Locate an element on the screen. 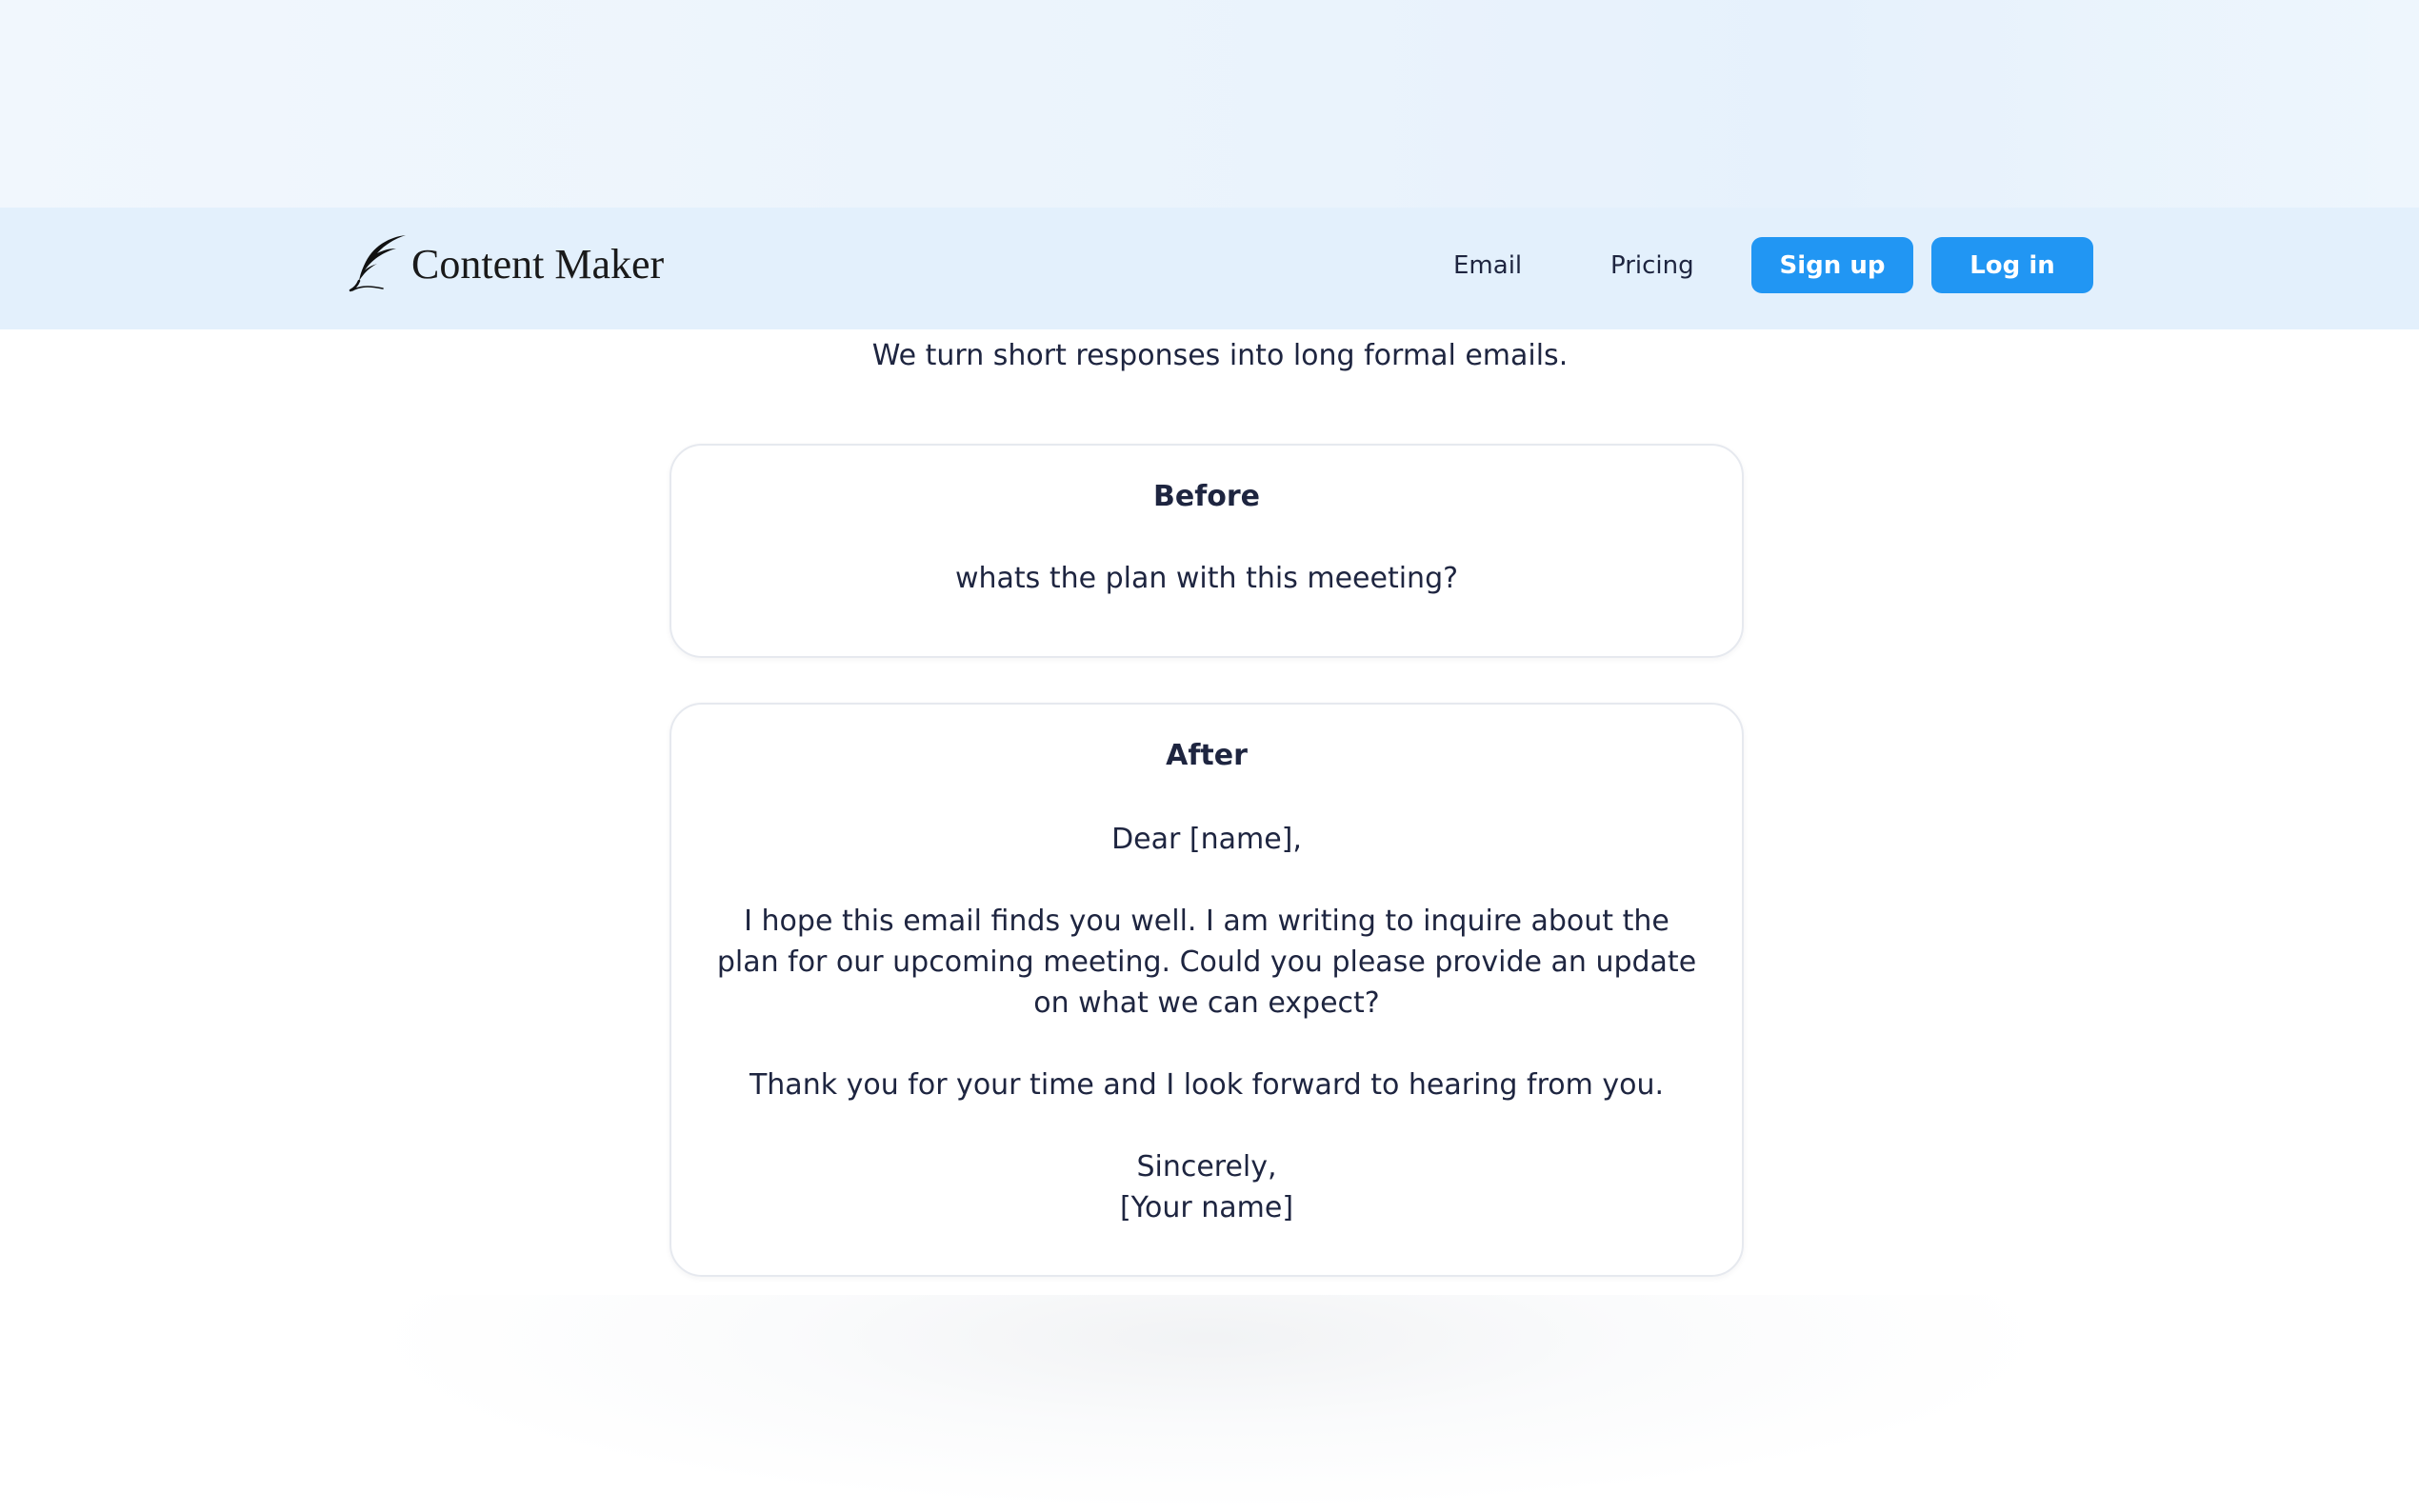  before-card-title: Before is located at coordinates (1206, 496).